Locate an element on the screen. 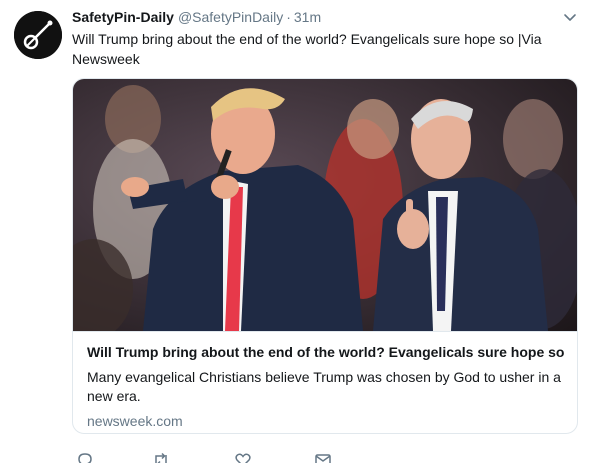  reply-button is located at coordinates (85, 457).